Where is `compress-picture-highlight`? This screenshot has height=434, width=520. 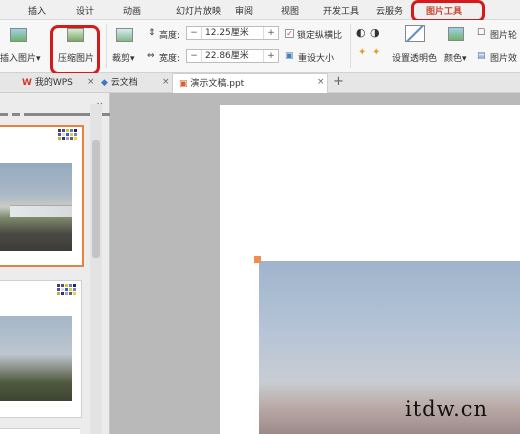 compress-picture-highlight is located at coordinates (75, 50).